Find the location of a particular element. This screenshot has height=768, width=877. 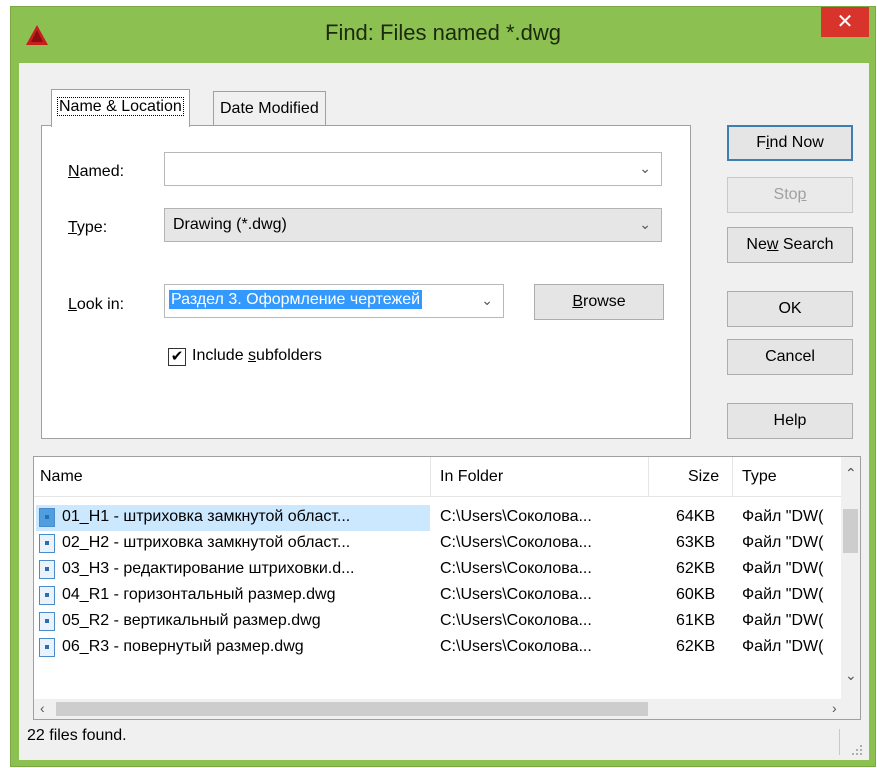

column-header-size: Size is located at coordinates (703, 477).